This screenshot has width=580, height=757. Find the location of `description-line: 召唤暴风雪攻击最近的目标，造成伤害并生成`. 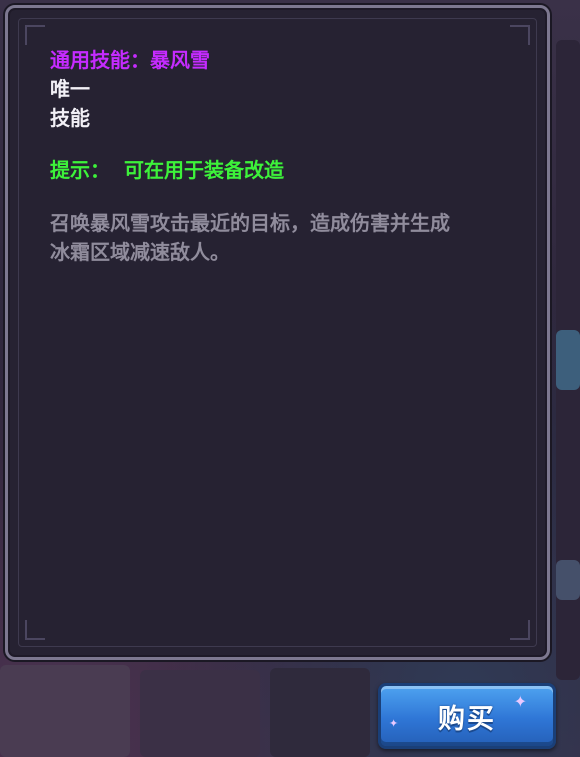

description-line: 召唤暴风雪攻击最近的目标，造成伤害并生成 is located at coordinates (250, 223).